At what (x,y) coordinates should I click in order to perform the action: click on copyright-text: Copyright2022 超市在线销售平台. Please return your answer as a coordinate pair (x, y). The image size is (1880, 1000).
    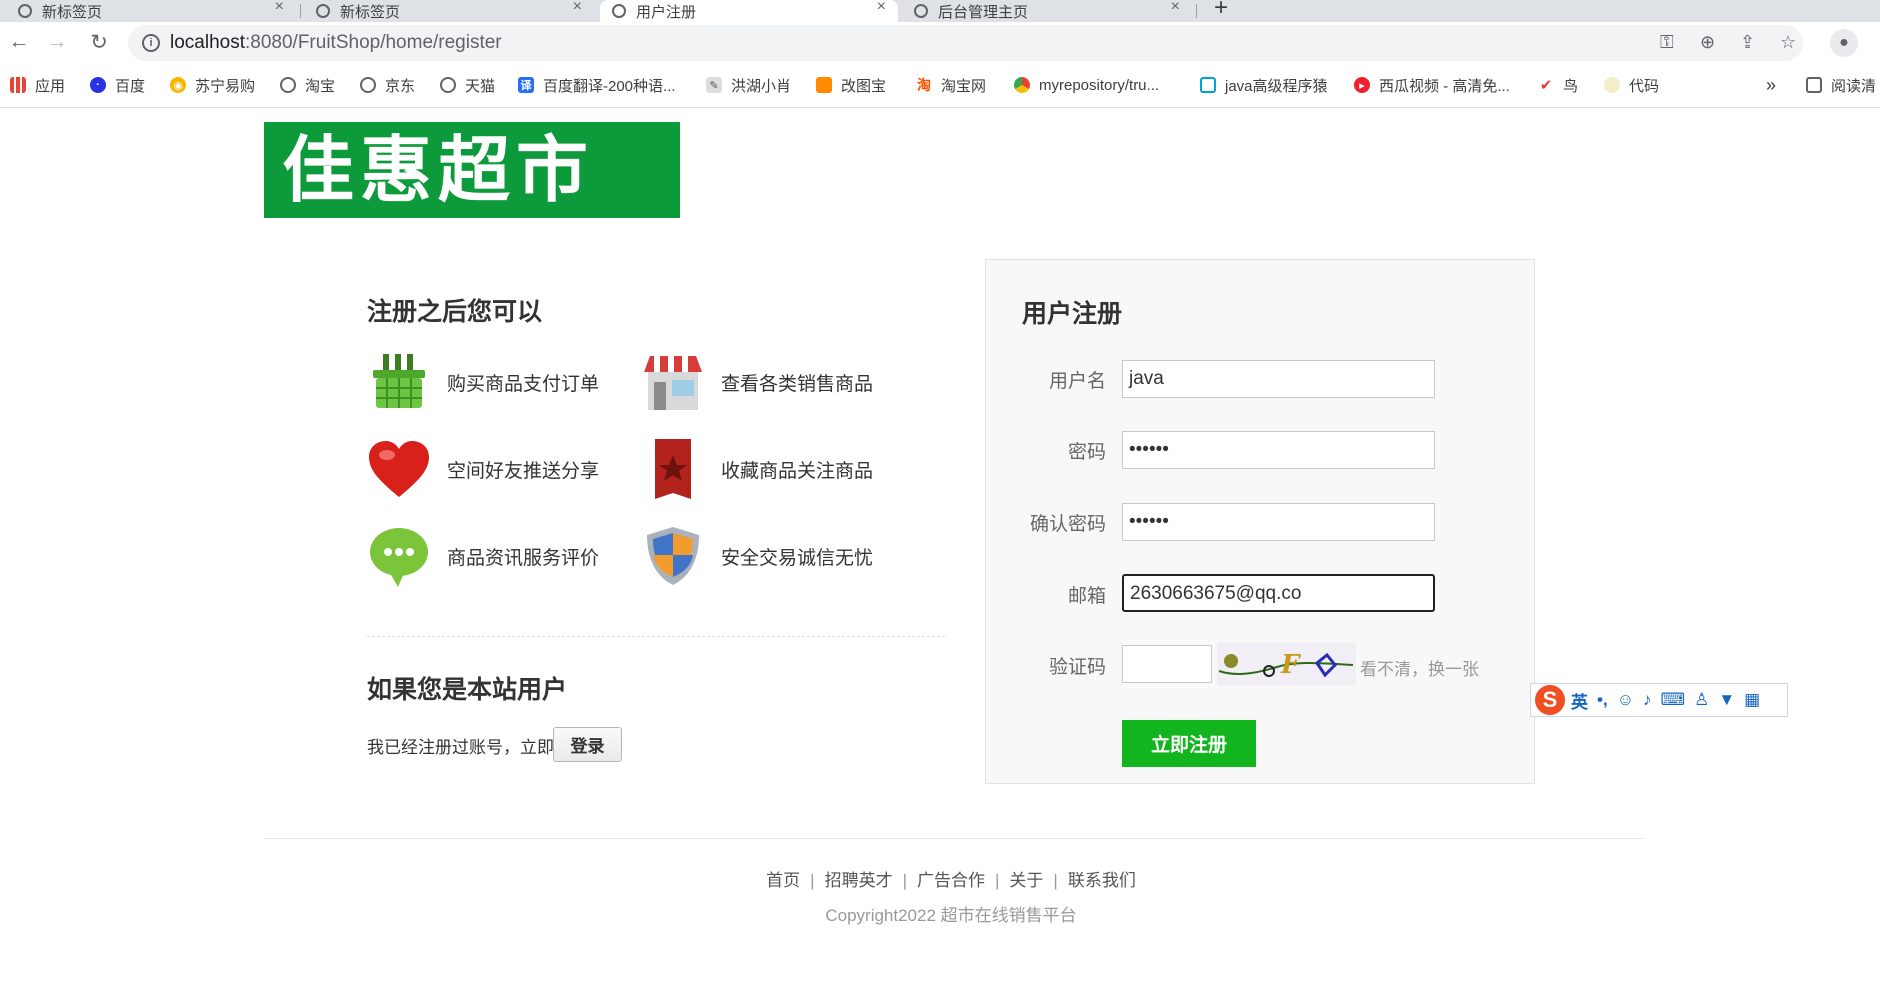
    Looking at the image, I should click on (951, 915).